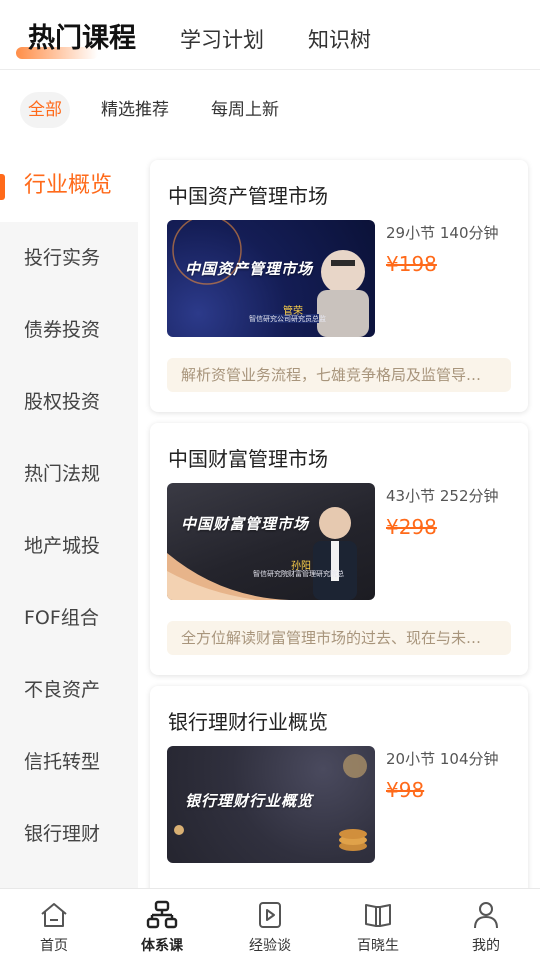 The width and height of the screenshot is (540, 960). What do you see at coordinates (486, 915) in the screenshot?
I see `user-icon` at bounding box center [486, 915].